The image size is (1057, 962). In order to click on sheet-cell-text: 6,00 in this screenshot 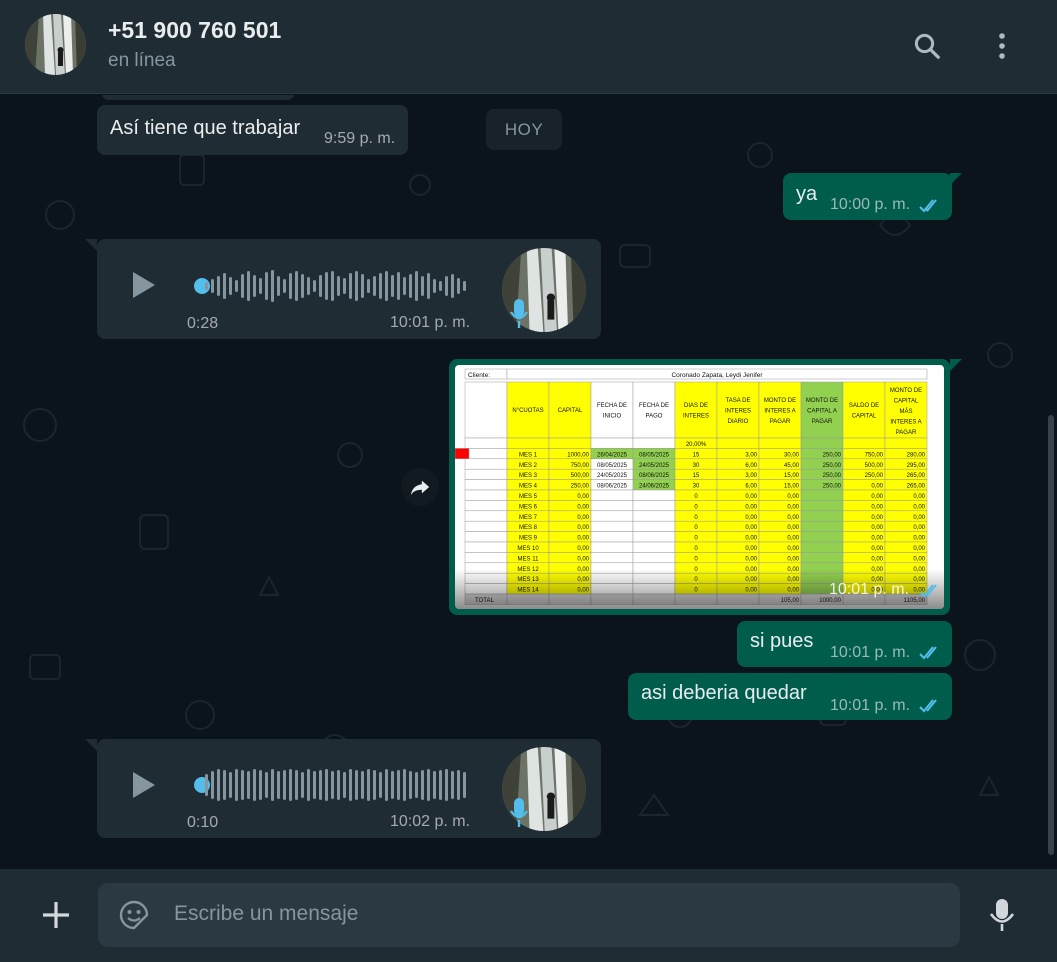, I will do `click(751, 487)`.